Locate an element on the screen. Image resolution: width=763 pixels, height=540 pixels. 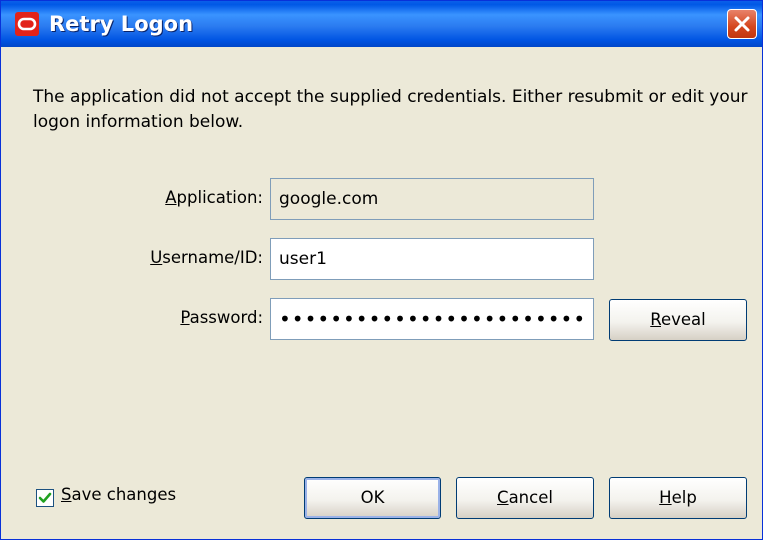
close-icon is located at coordinates (742, 24).